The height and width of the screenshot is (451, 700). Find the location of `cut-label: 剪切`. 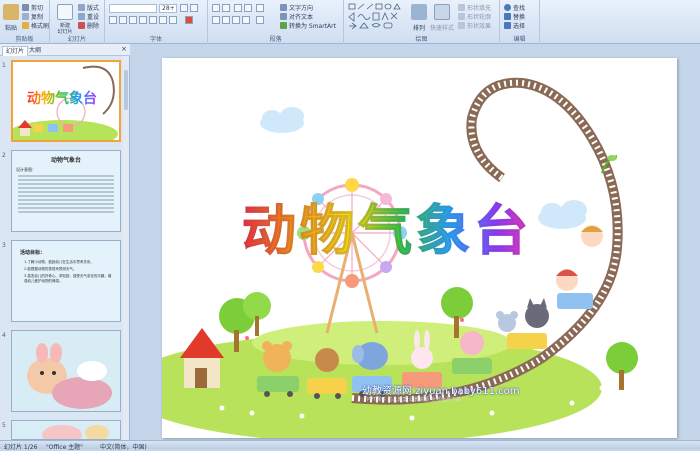

cut-label: 剪切 is located at coordinates (37, 8).